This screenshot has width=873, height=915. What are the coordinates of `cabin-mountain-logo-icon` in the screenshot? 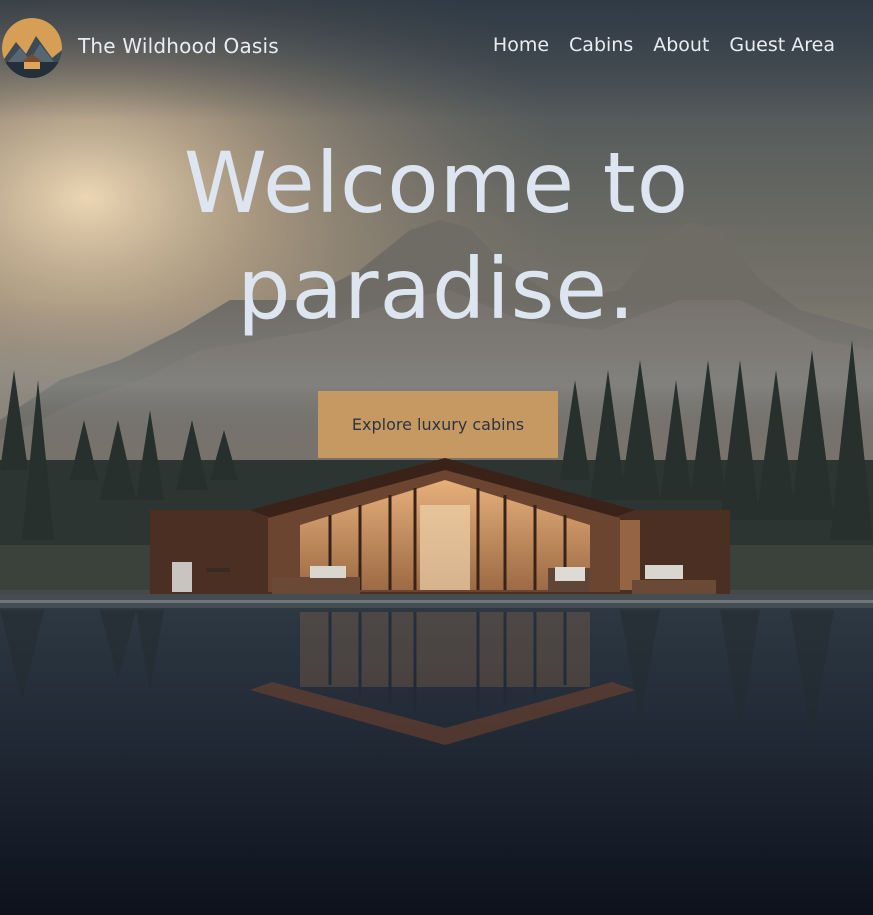 It's located at (32, 48).